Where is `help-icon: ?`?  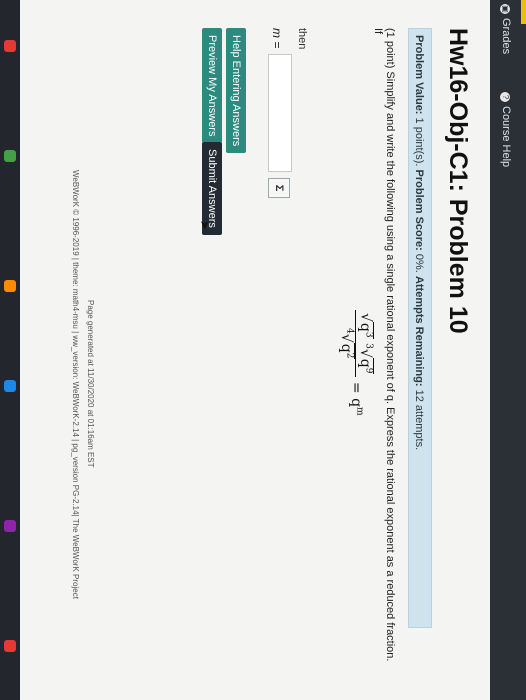 help-icon: ? is located at coordinates (505, 97).